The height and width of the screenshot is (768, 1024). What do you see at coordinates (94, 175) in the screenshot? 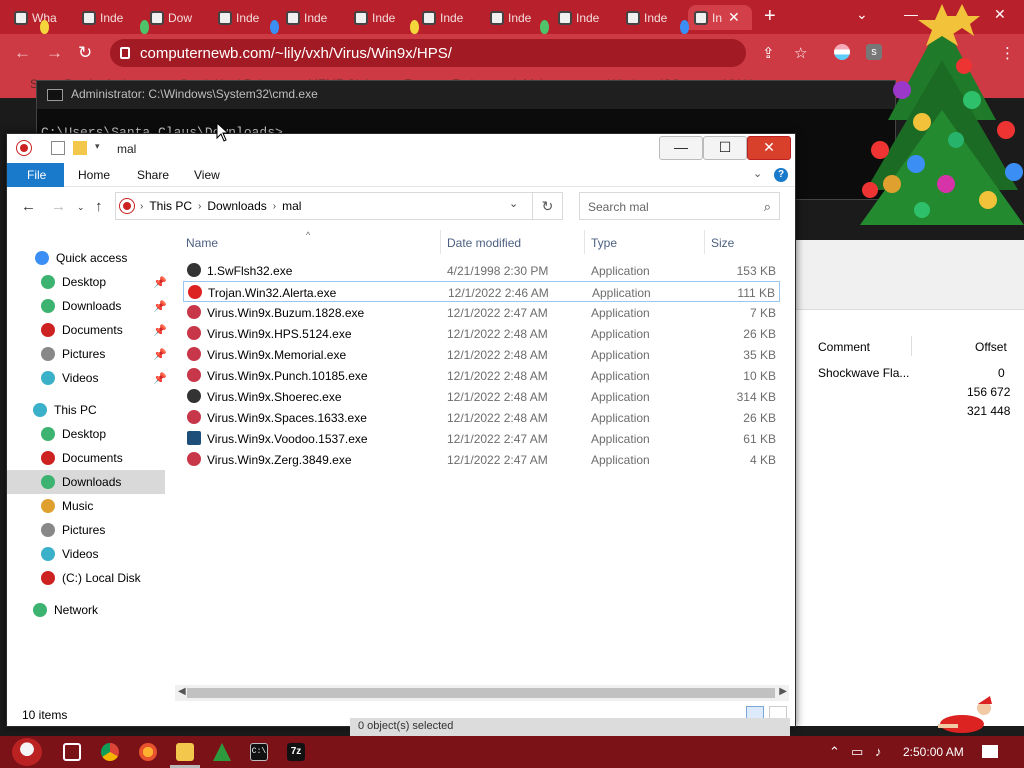
I see `tab-home: Home` at bounding box center [94, 175].